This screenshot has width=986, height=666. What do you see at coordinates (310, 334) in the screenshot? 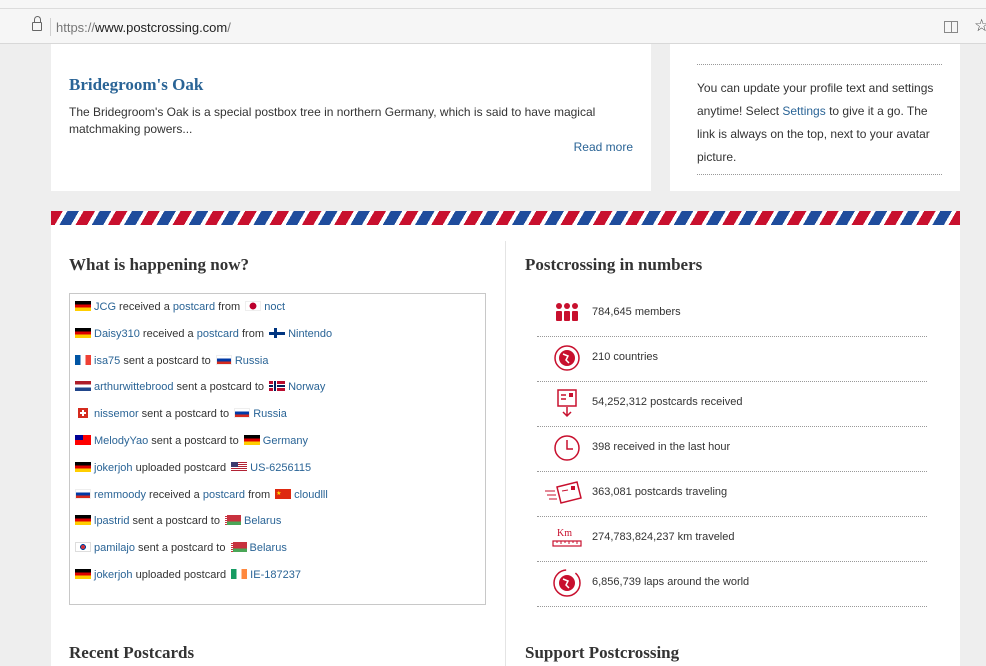
I see `target-link: Nintendo` at bounding box center [310, 334].